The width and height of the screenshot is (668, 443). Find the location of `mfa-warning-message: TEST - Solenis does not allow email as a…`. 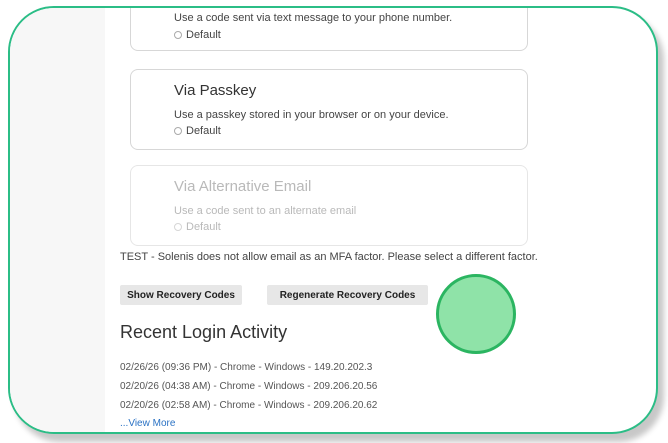

mfa-warning-message: TEST - Solenis does not allow email as a… is located at coordinates (329, 257).